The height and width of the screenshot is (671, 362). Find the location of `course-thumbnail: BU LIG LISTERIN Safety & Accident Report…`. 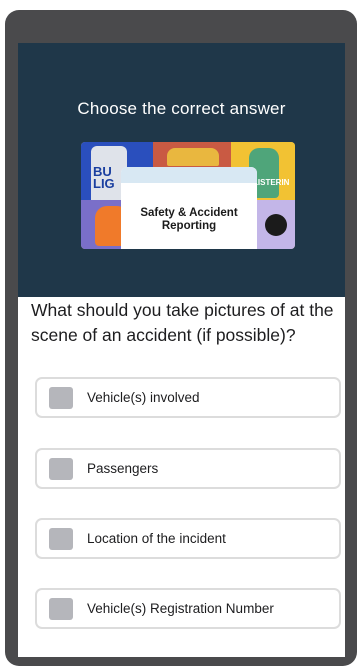

course-thumbnail: BU LIG LISTERIN Safety & Accident Report… is located at coordinates (188, 195).